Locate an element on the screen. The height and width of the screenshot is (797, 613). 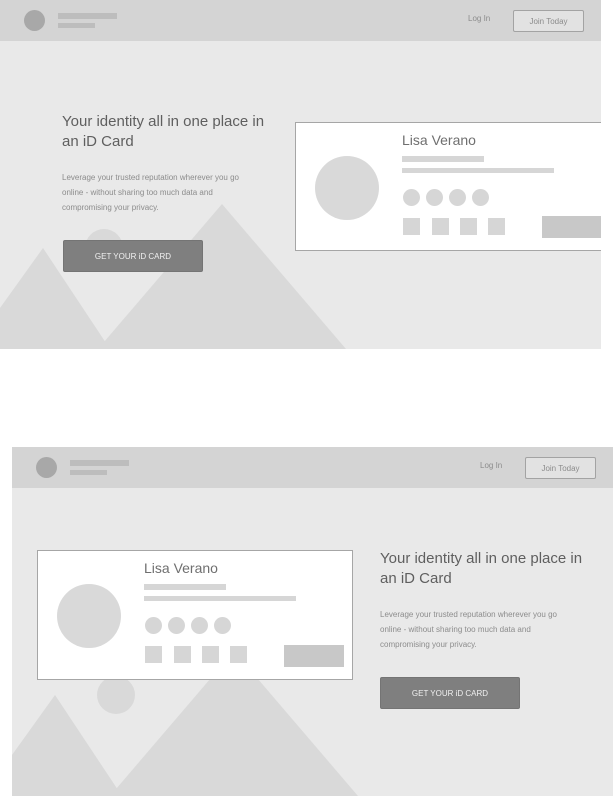
sun-circle is located at coordinates (116, 695).